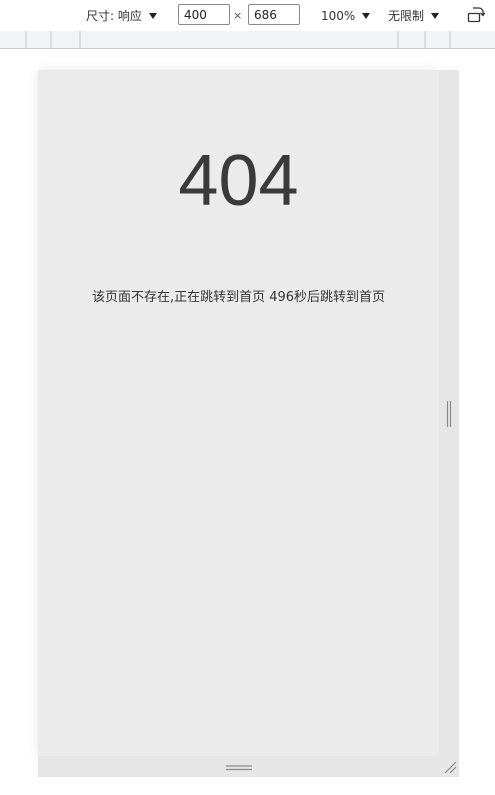  I want to click on device-toolbar: 尺寸: 响应 × 100% 无限制, so click(247, 15).